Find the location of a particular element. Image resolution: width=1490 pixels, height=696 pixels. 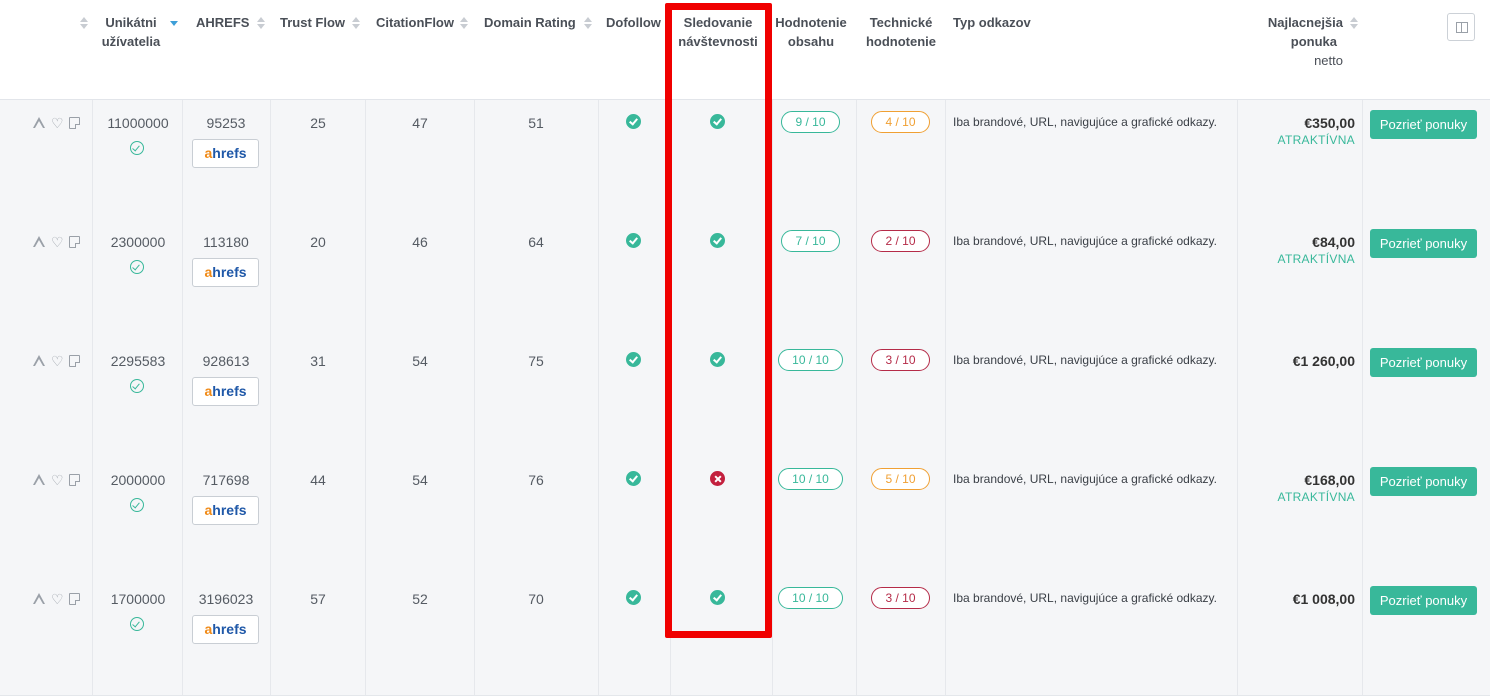

tracking-check-icon is located at coordinates (717, 597).